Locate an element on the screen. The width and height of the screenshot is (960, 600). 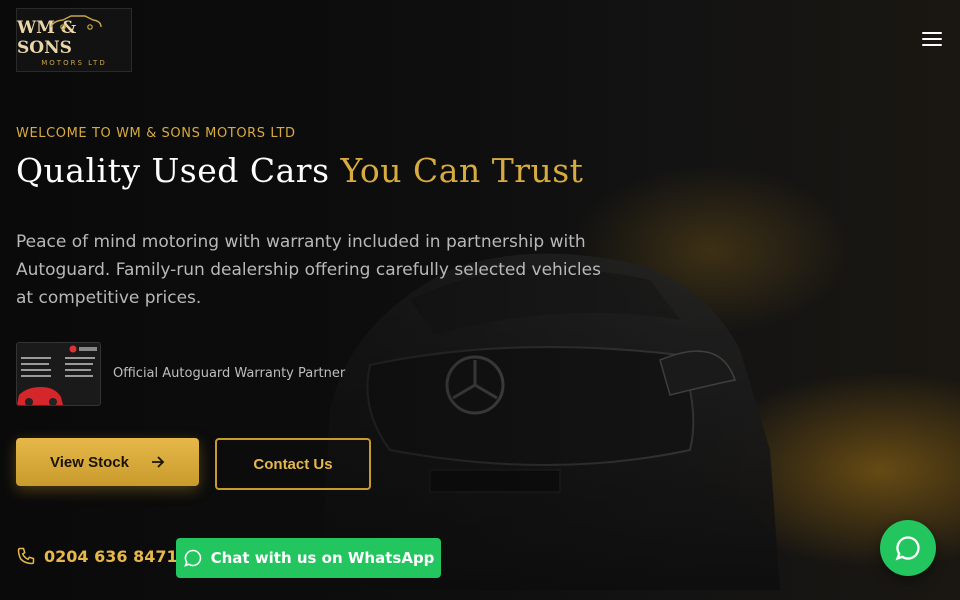
whatsapp-floating-button is located at coordinates (908, 548).